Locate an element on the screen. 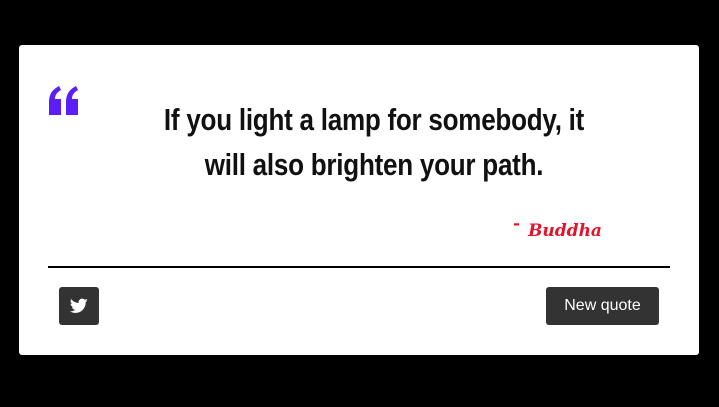 The width and height of the screenshot is (719, 407). twitter-icon is located at coordinates (79, 305).